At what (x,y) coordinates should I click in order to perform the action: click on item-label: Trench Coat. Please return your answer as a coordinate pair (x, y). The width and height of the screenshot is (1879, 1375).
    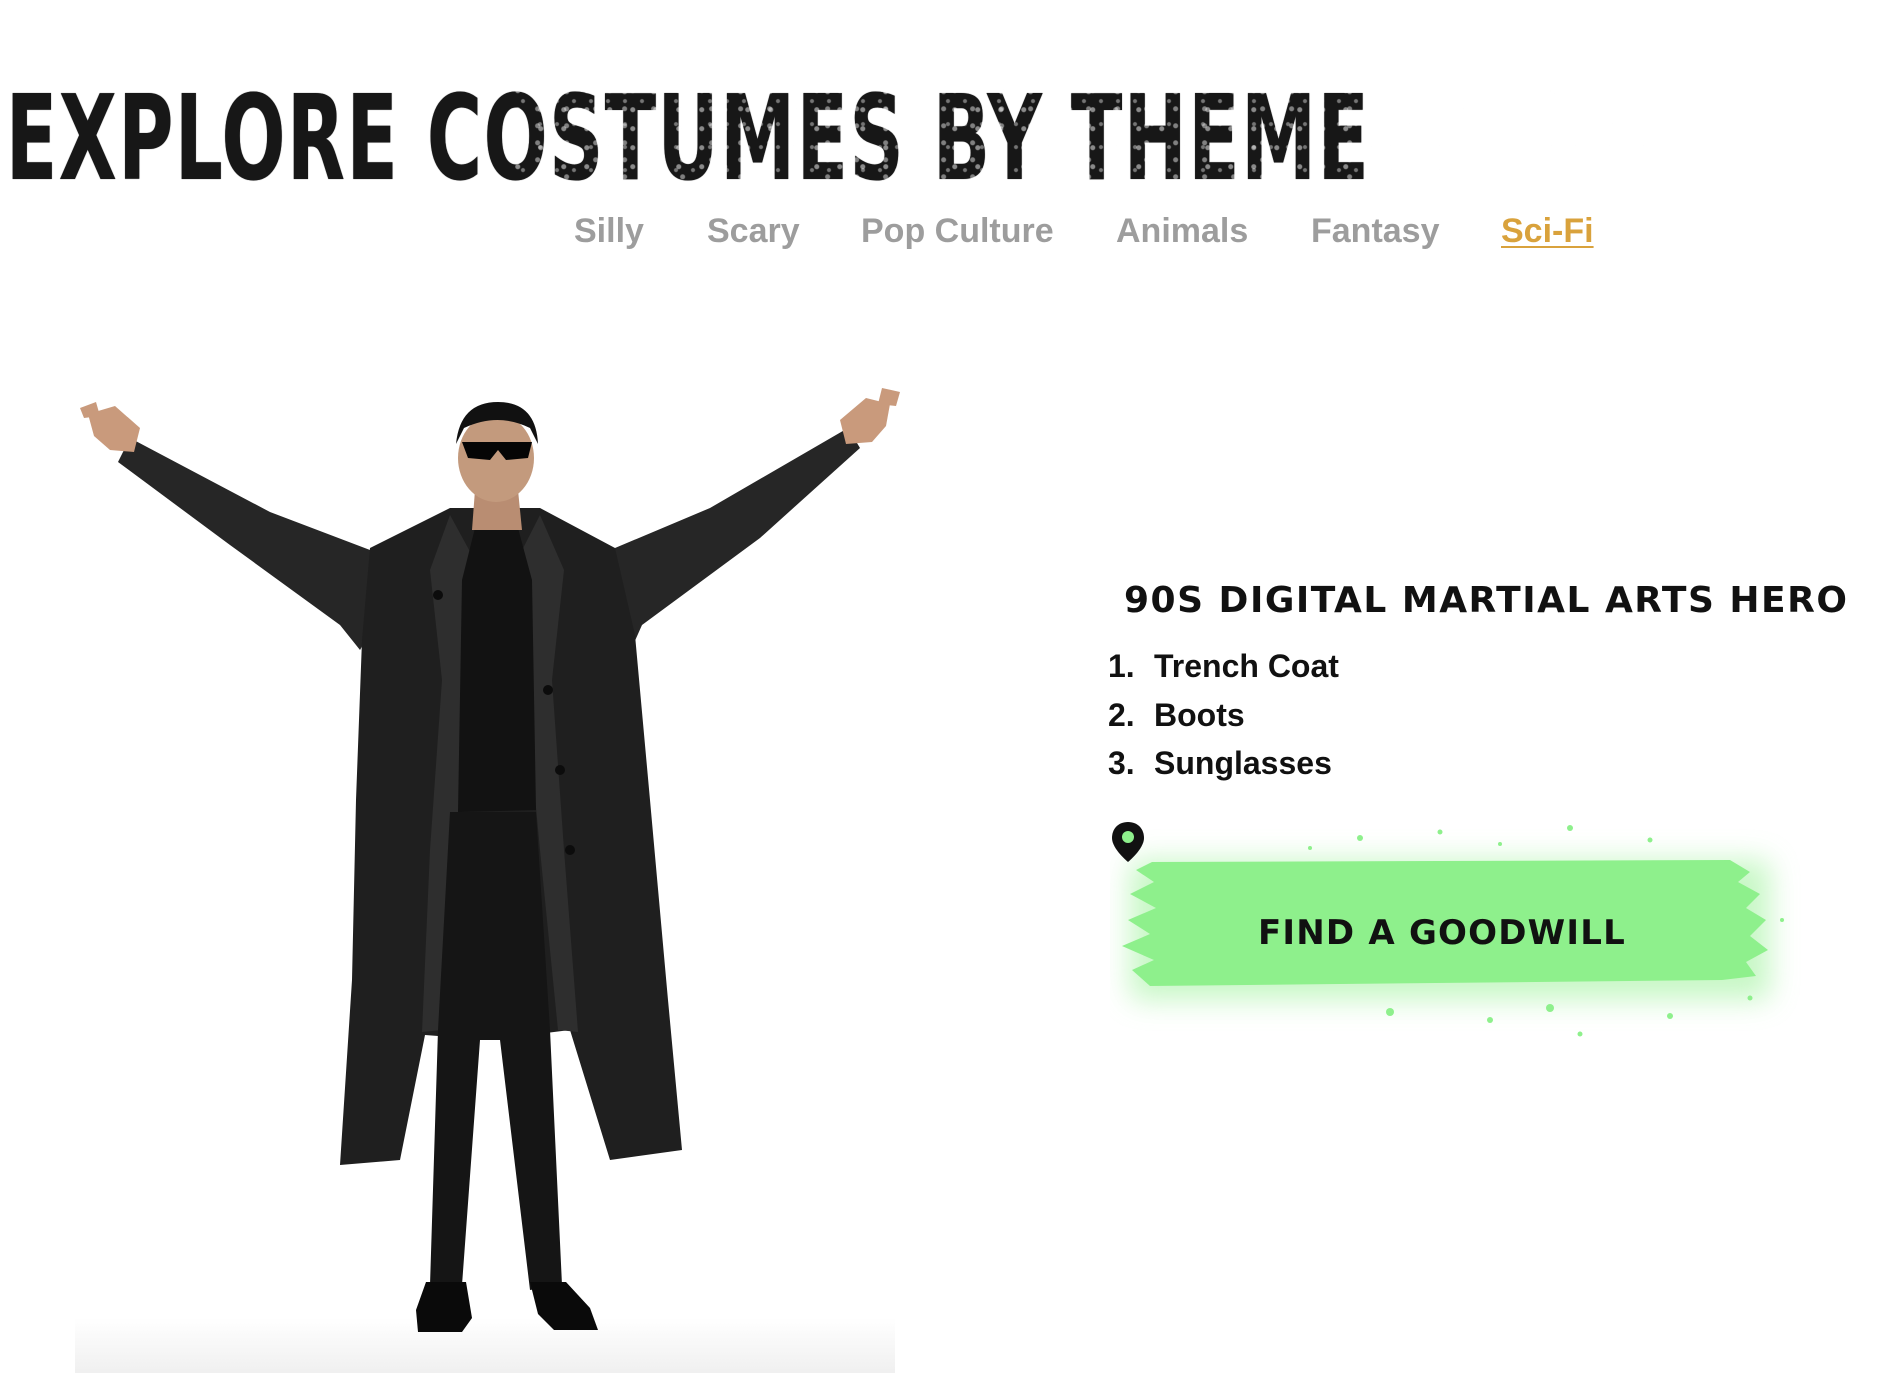
    Looking at the image, I should click on (1246, 666).